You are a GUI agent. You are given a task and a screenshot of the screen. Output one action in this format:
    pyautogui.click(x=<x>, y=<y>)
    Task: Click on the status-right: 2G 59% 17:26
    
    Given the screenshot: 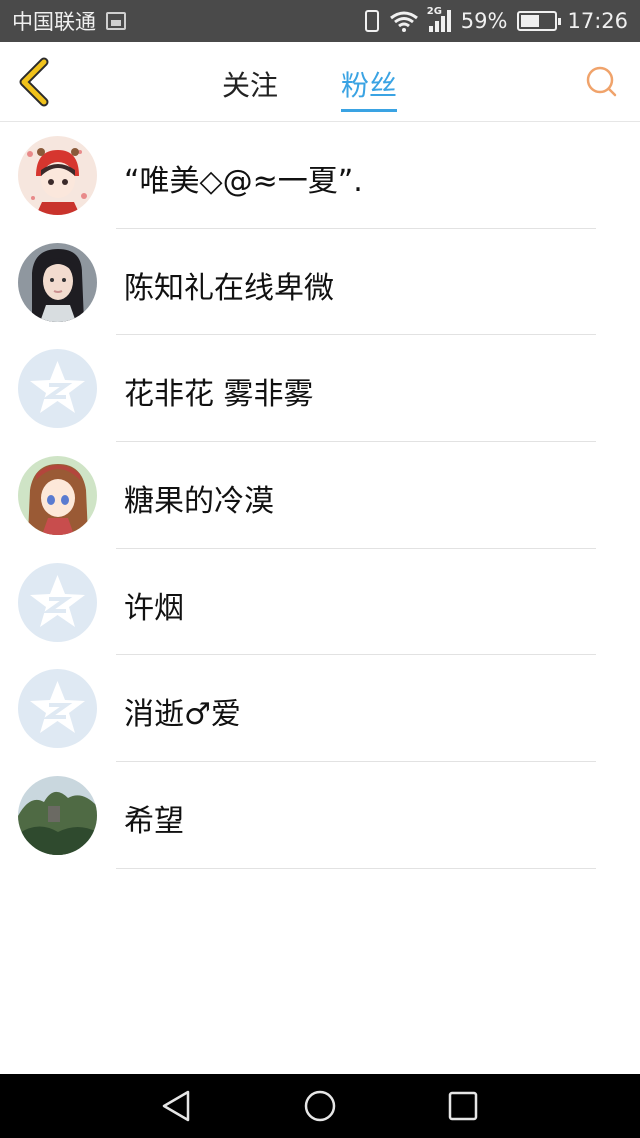 What is the action you would take?
    pyautogui.click(x=496, y=19)
    